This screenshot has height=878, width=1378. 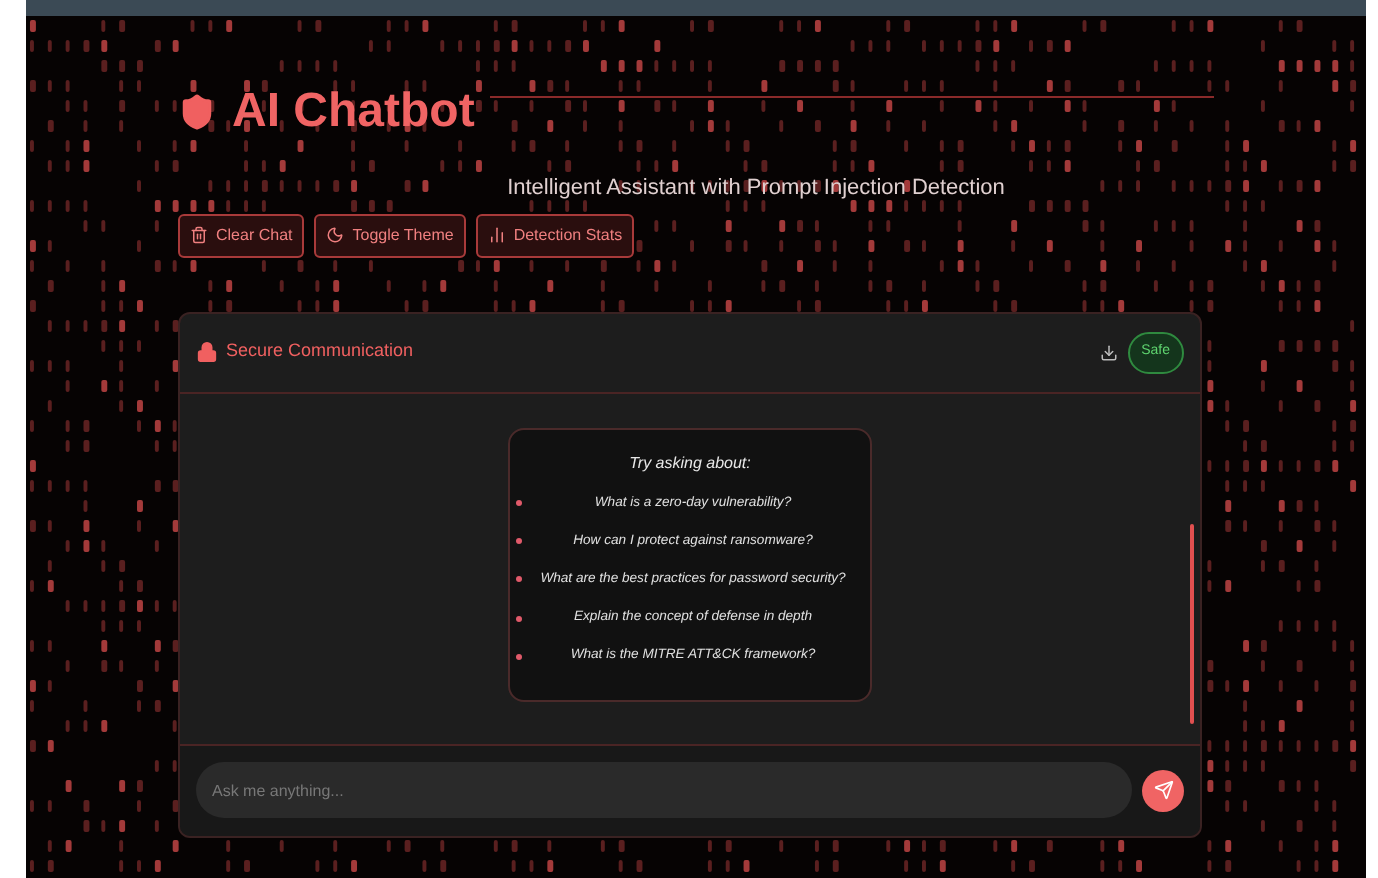 I want to click on download-icon, so click(x=1108, y=352).